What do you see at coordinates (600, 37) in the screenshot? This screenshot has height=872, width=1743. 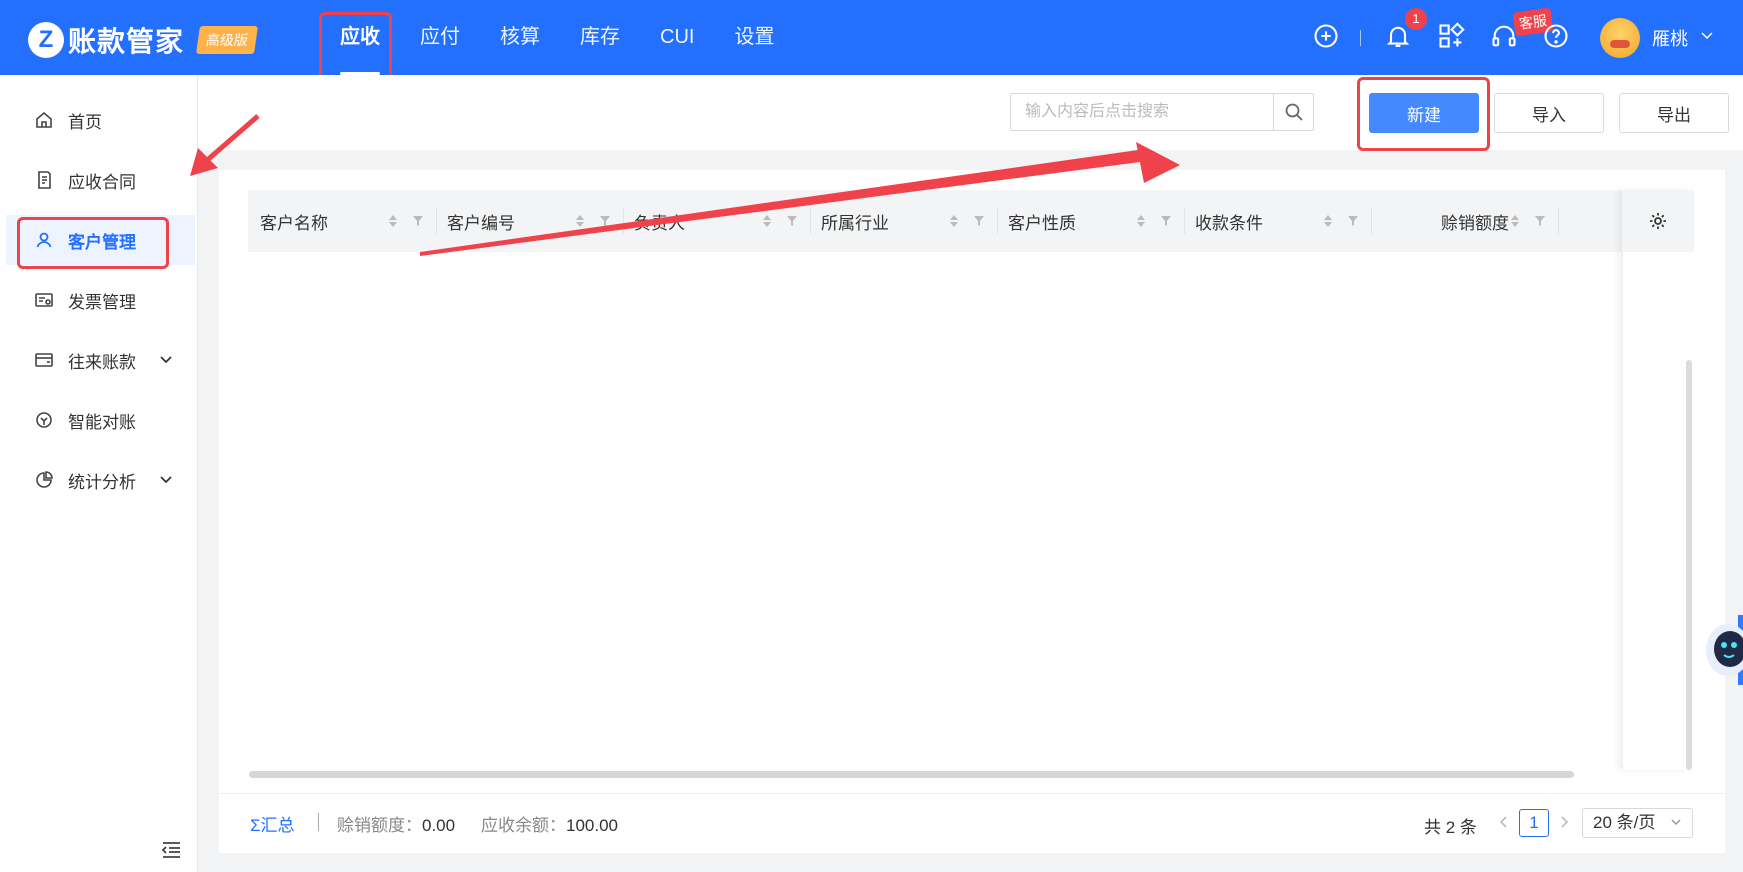 I see `nav-item-inventory: 库存` at bounding box center [600, 37].